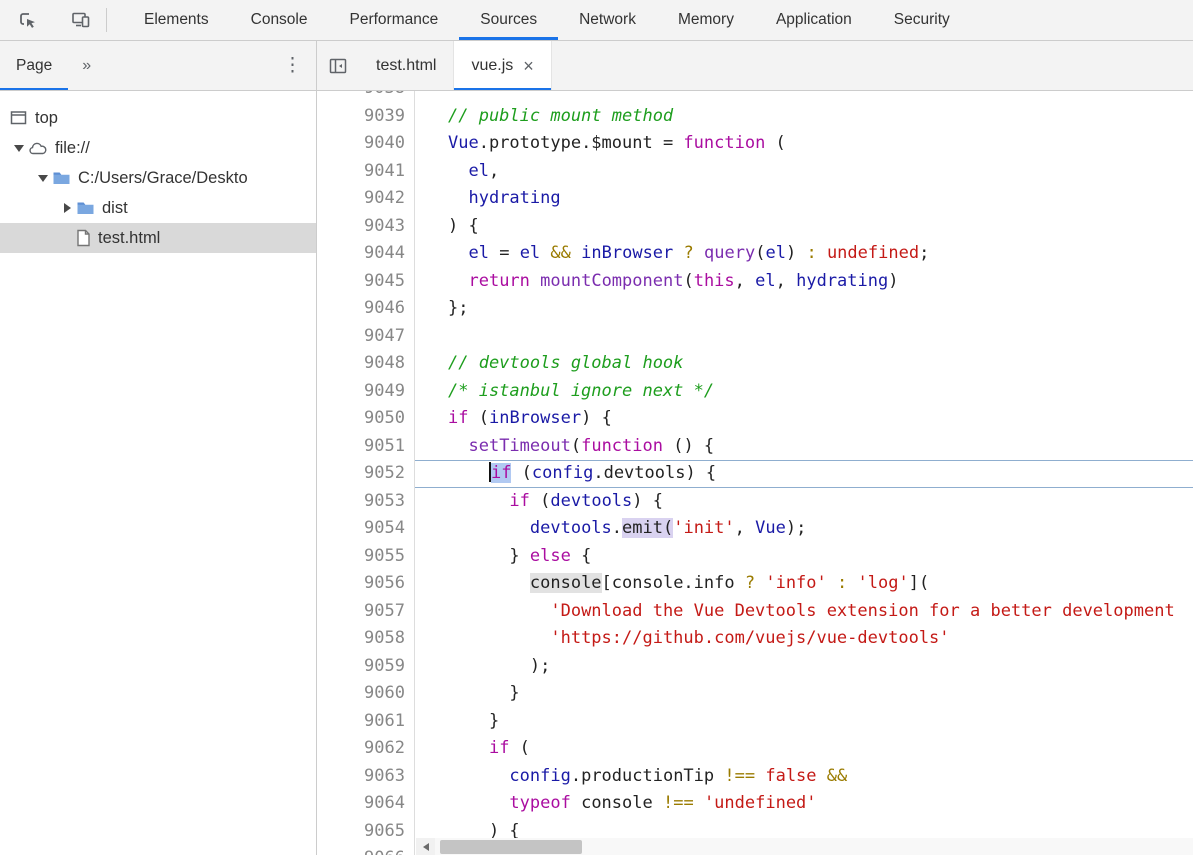 The height and width of the screenshot is (855, 1193). What do you see at coordinates (560, 253) in the screenshot?
I see `code-token: &&` at bounding box center [560, 253].